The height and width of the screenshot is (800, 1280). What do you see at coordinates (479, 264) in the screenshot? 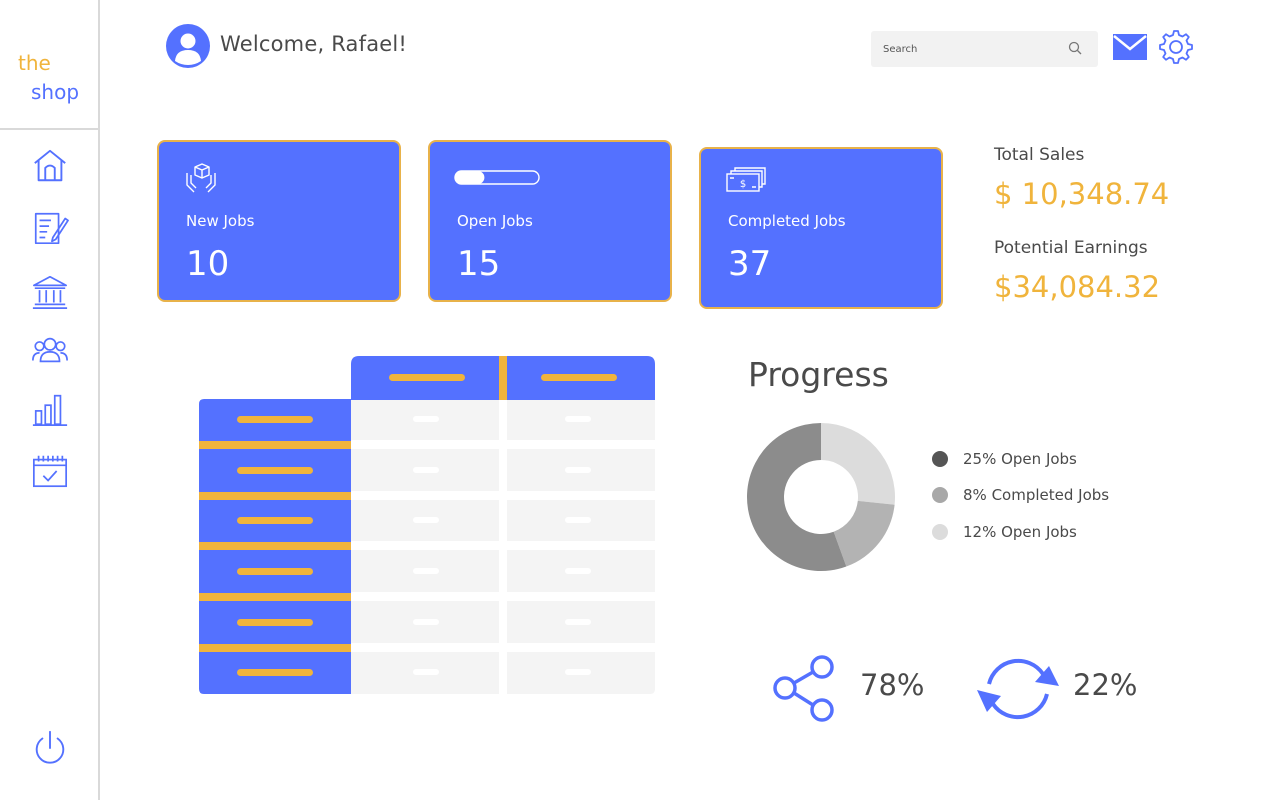
I see `card-value: 15` at bounding box center [479, 264].